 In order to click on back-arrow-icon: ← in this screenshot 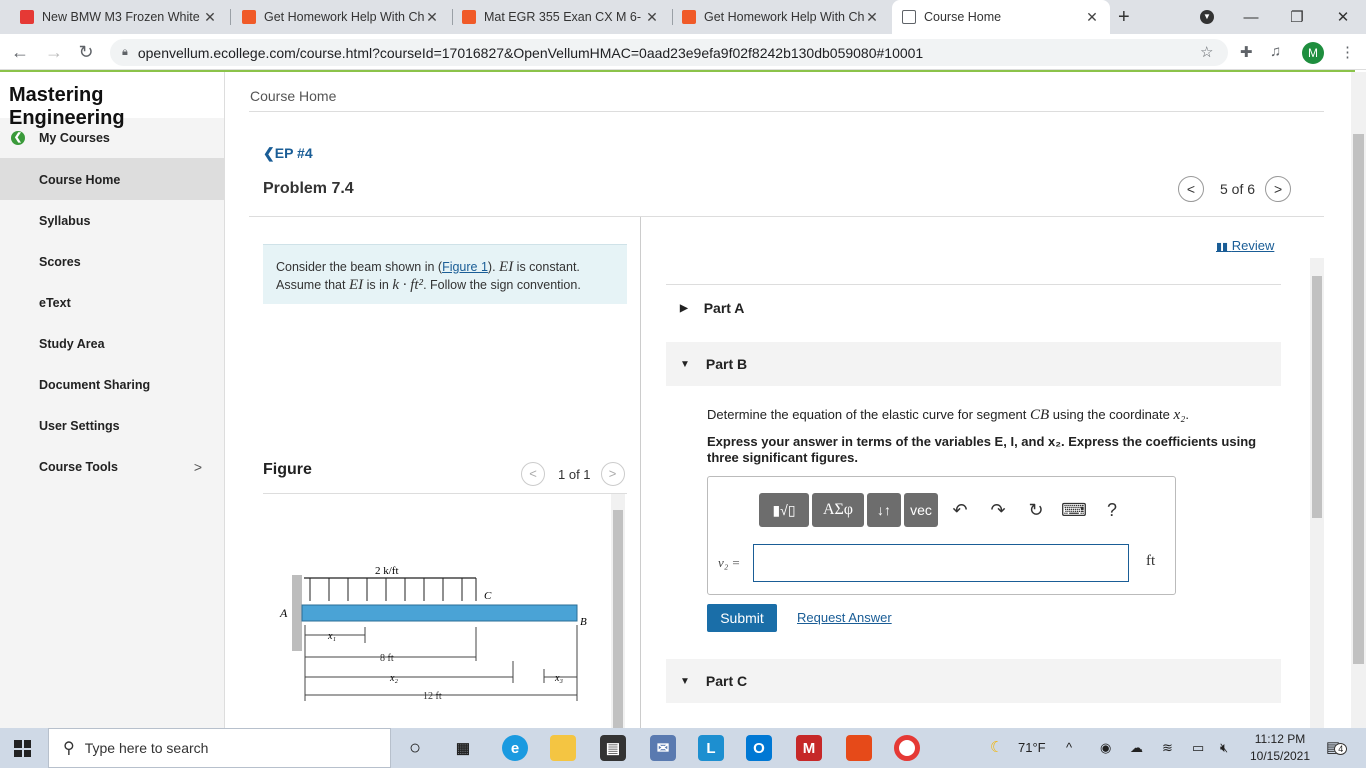, I will do `click(20, 52)`.